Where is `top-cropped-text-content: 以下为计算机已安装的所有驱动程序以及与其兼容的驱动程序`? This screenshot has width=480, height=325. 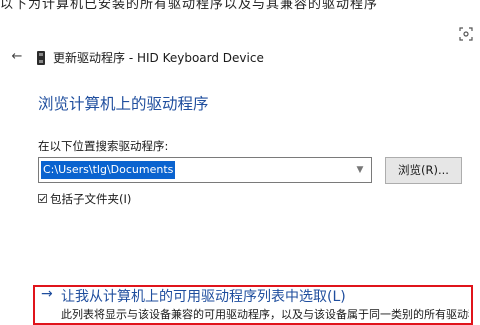 top-cropped-text-content: 以下为计算机已安装的所有驱动程序以及与其兼容的驱动程序 is located at coordinates (189, 5).